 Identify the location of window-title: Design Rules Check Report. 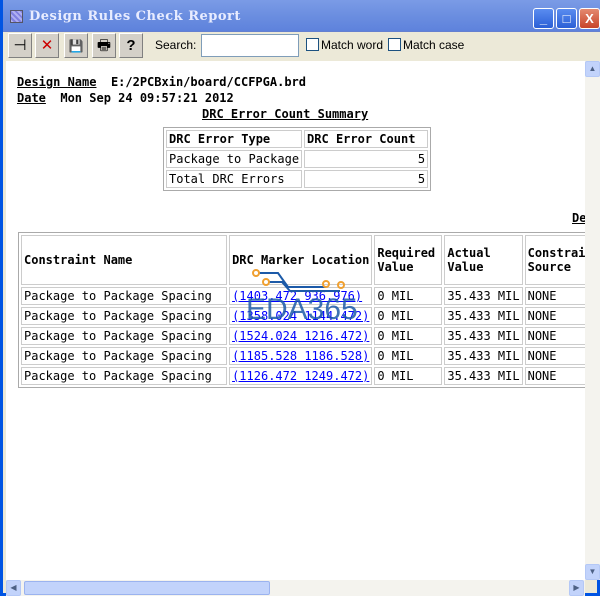
(135, 16).